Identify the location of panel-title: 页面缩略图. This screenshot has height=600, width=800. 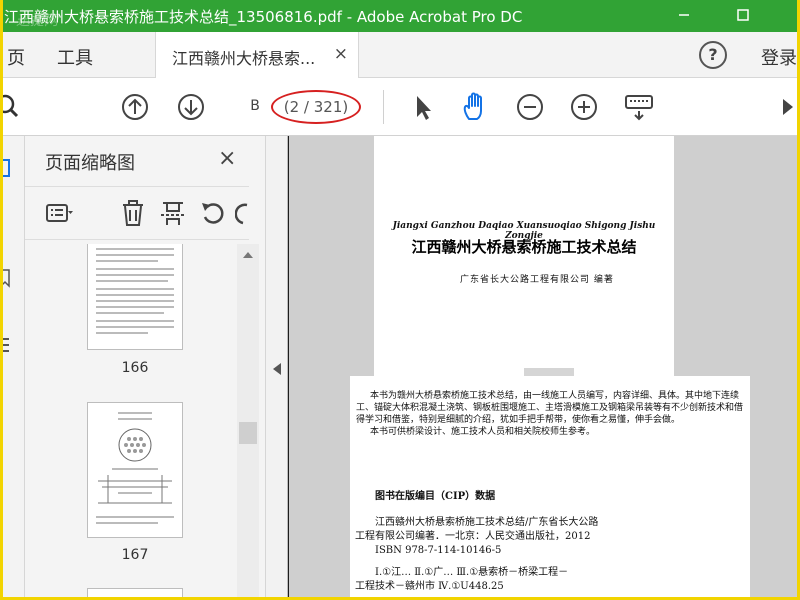
(90, 163).